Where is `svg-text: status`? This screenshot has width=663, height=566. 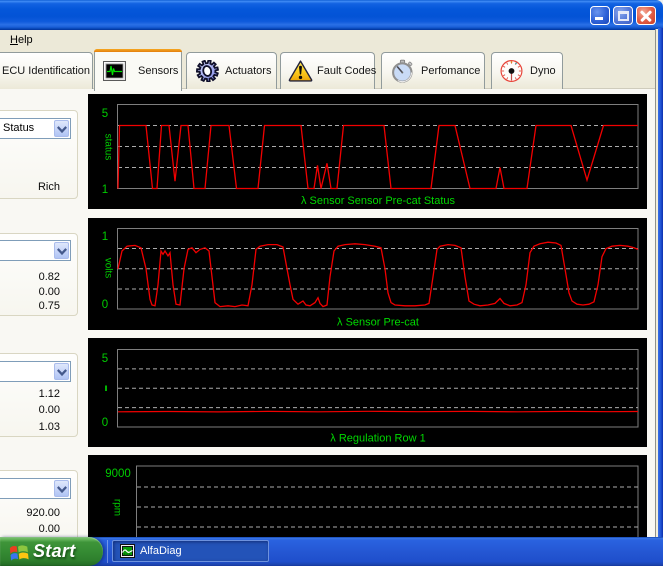
svg-text: status is located at coordinates (108, 147).